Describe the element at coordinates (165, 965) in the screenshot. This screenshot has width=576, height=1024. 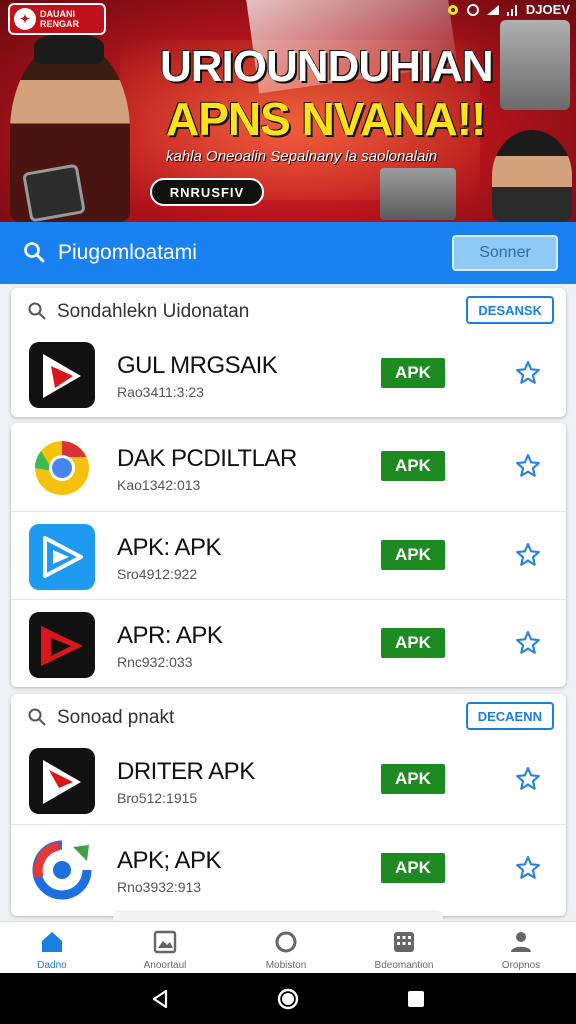
I see `nav-label: Anoortaul` at that location.